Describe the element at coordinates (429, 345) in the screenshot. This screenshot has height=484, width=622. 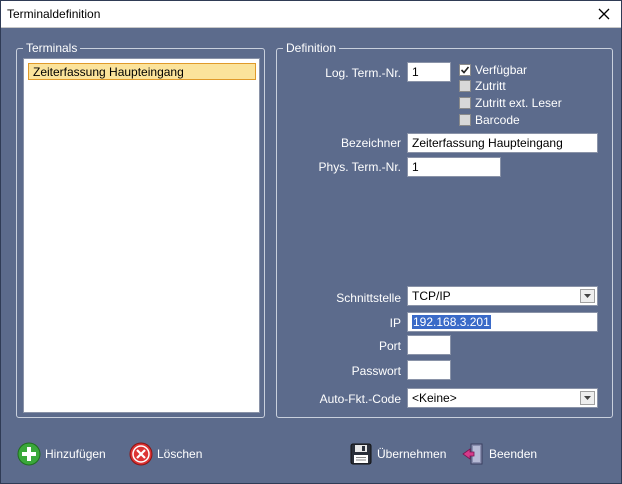
I see `port-field` at that location.